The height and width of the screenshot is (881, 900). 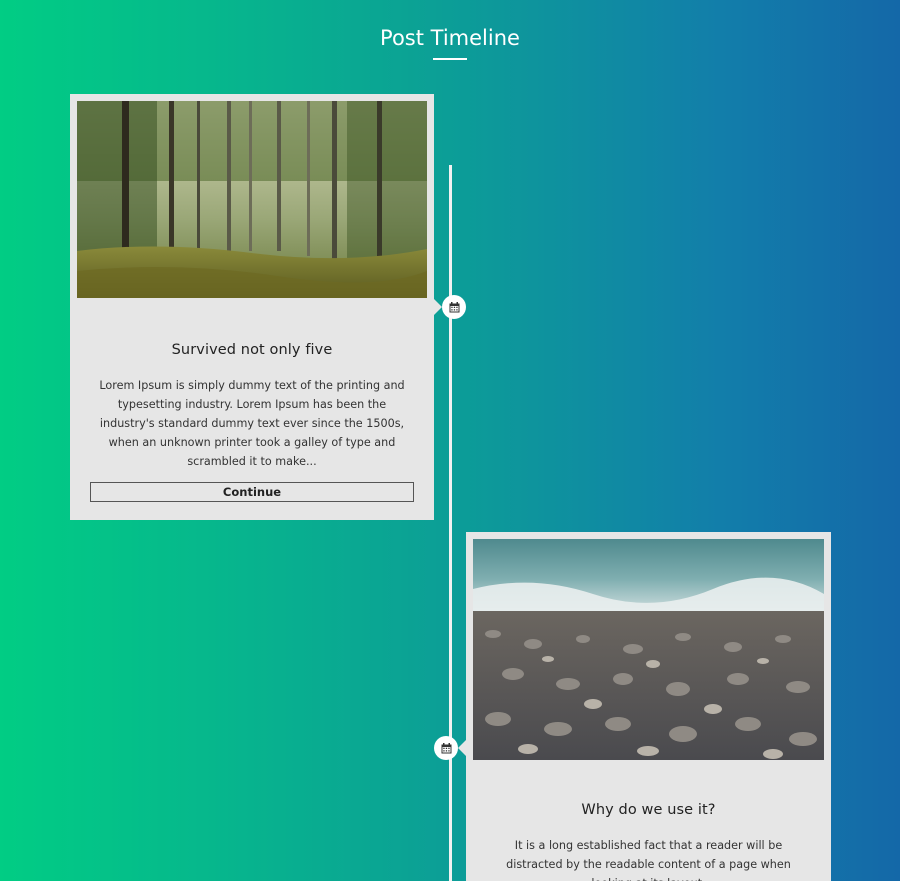 What do you see at coordinates (648, 810) in the screenshot?
I see `post-title: Why do we use it?` at bounding box center [648, 810].